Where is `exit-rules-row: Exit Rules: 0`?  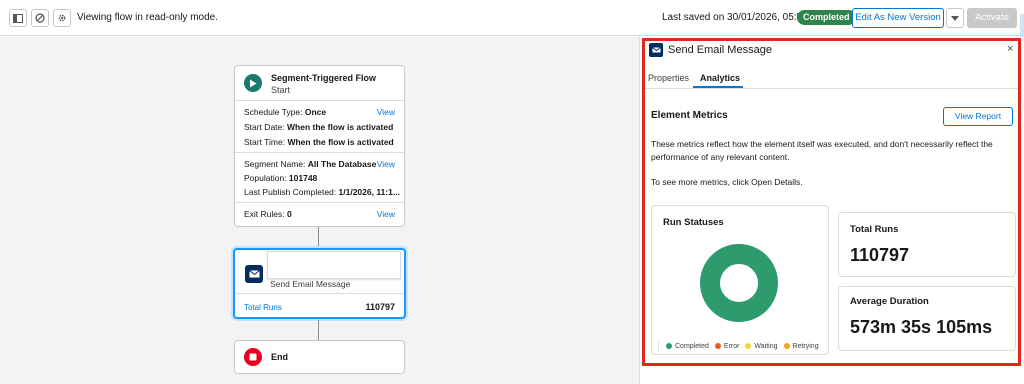
exit-rules-row: Exit Rules: 0 is located at coordinates (268, 214).